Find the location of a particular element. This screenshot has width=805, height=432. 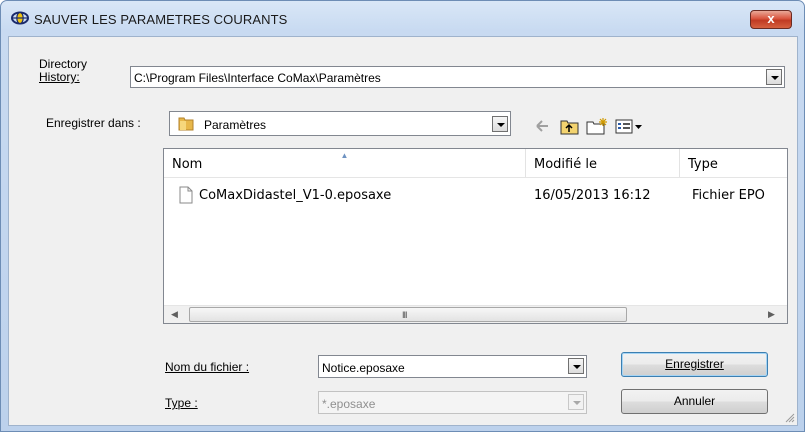

scroll-right-icon: ▶ is located at coordinates (771, 314).